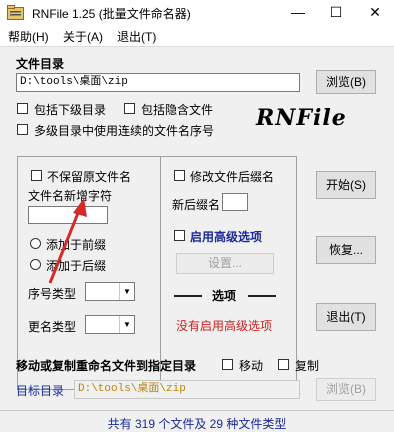 This screenshot has width=394, height=432. Describe the element at coordinates (251, 366) in the screenshot. I see `move-label: 移动` at that location.